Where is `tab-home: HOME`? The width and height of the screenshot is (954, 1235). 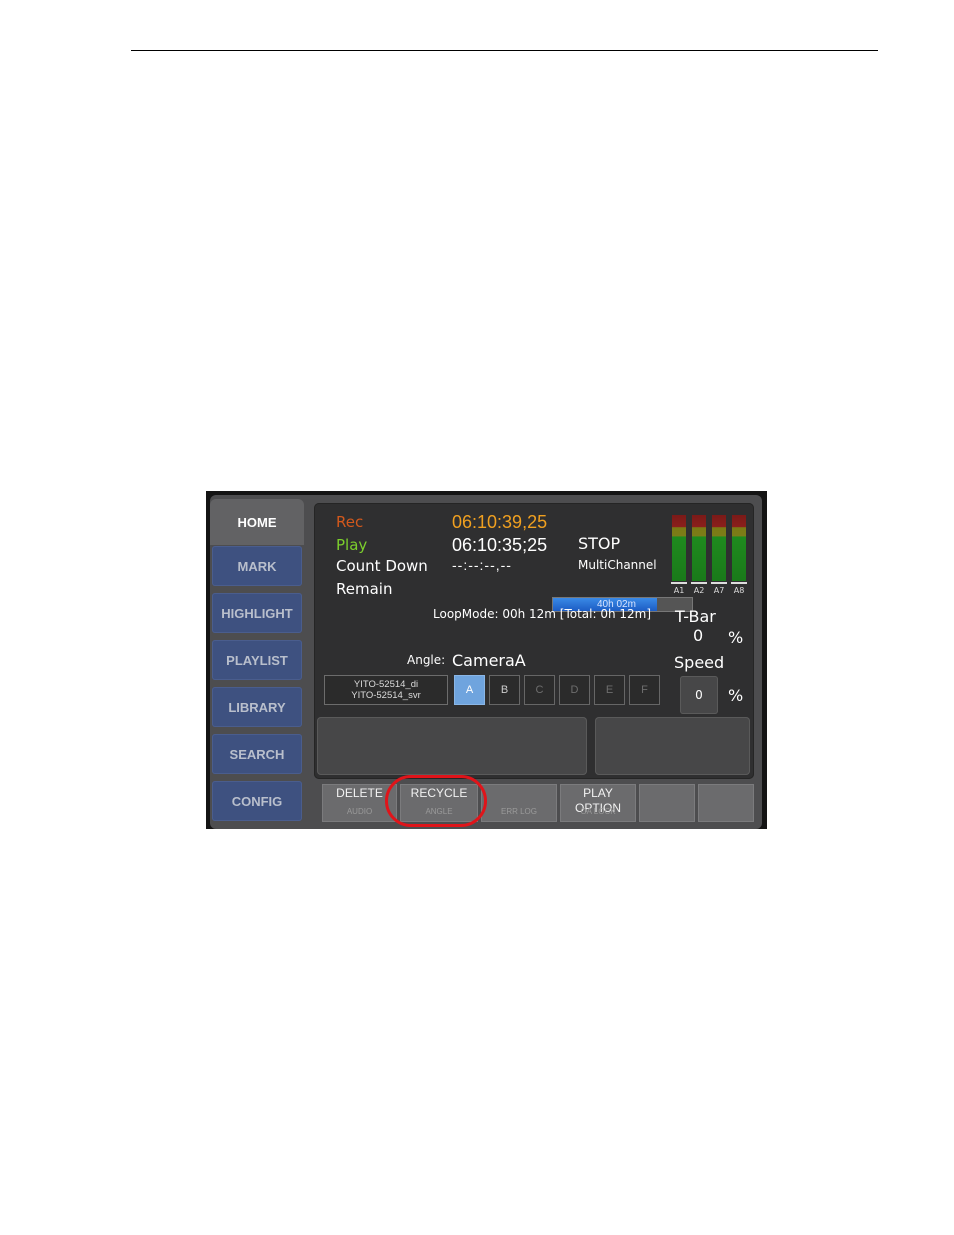 tab-home: HOME is located at coordinates (257, 522).